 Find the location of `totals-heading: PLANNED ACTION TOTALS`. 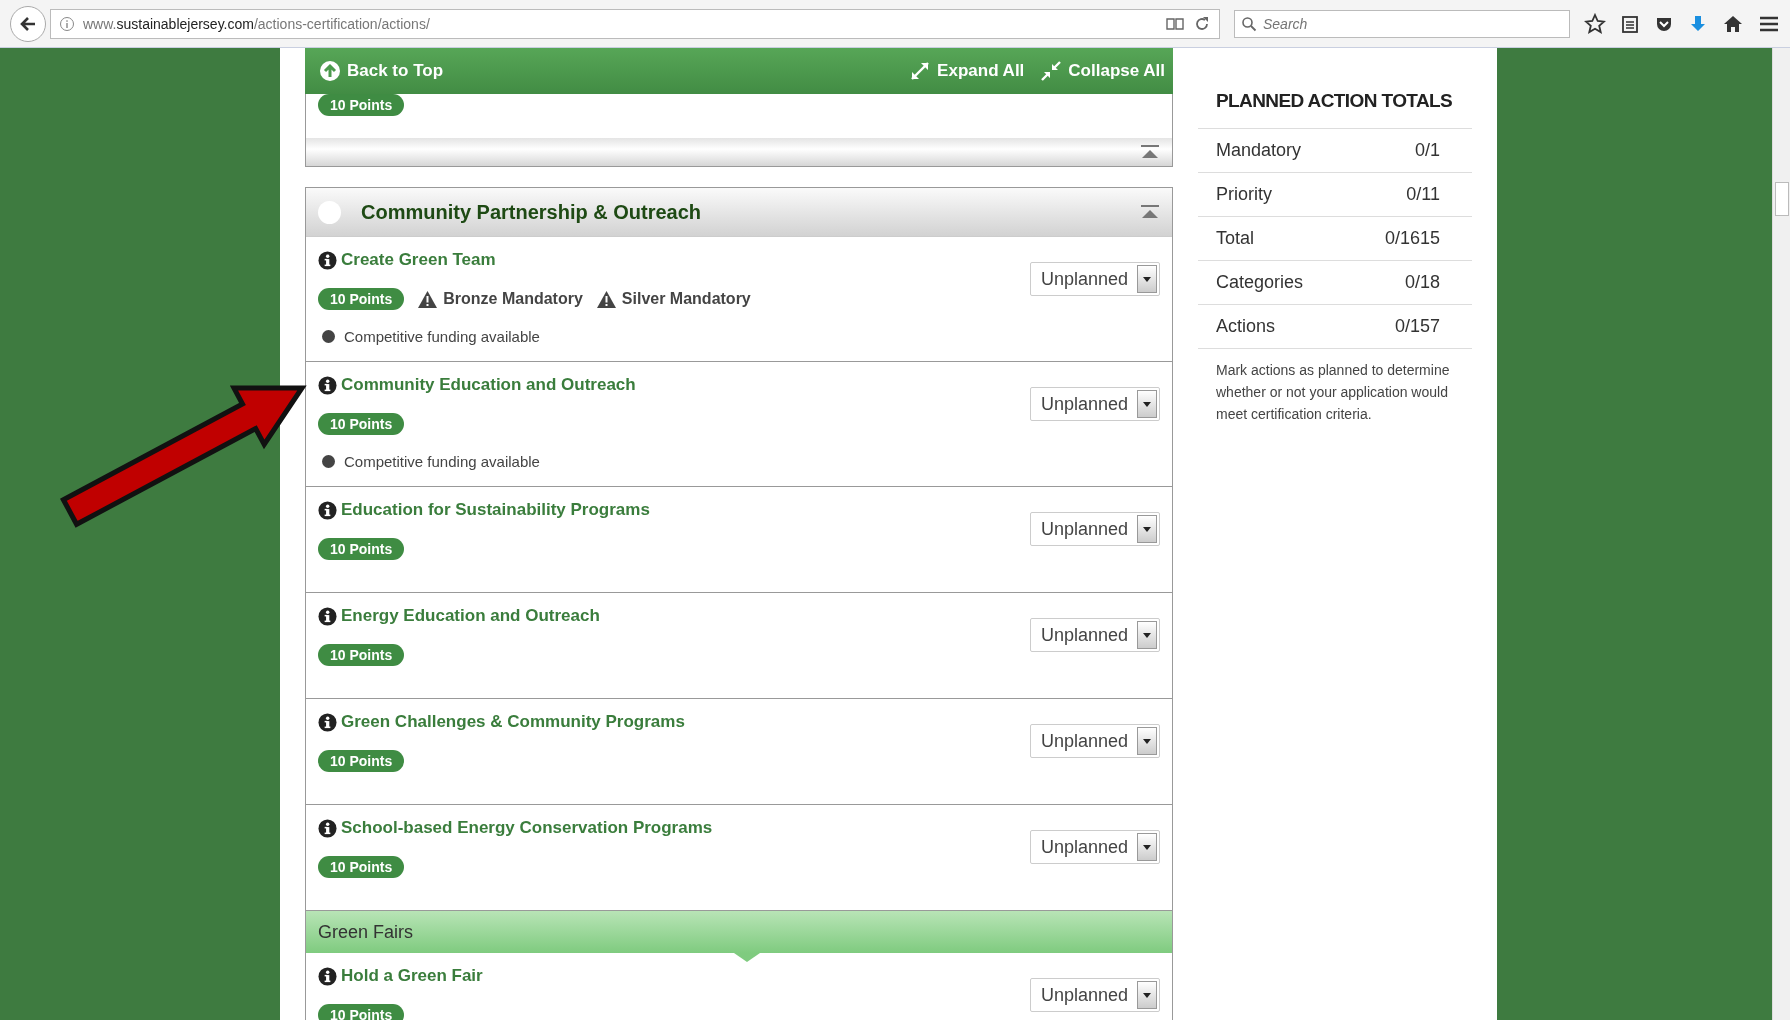

totals-heading: PLANNED ACTION TOTALS is located at coordinates (1335, 109).